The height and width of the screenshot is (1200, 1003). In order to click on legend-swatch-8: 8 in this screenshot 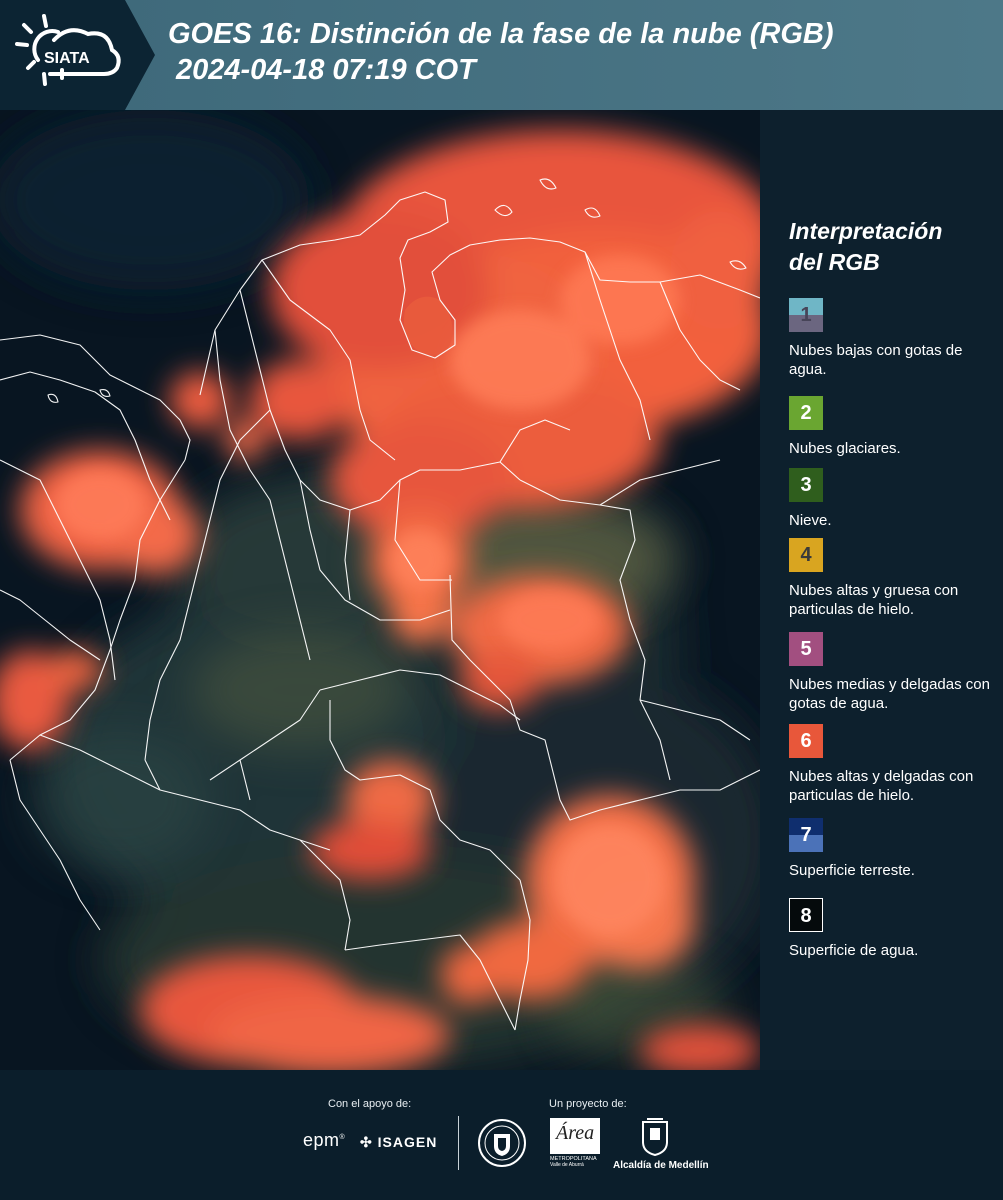, I will do `click(806, 915)`.